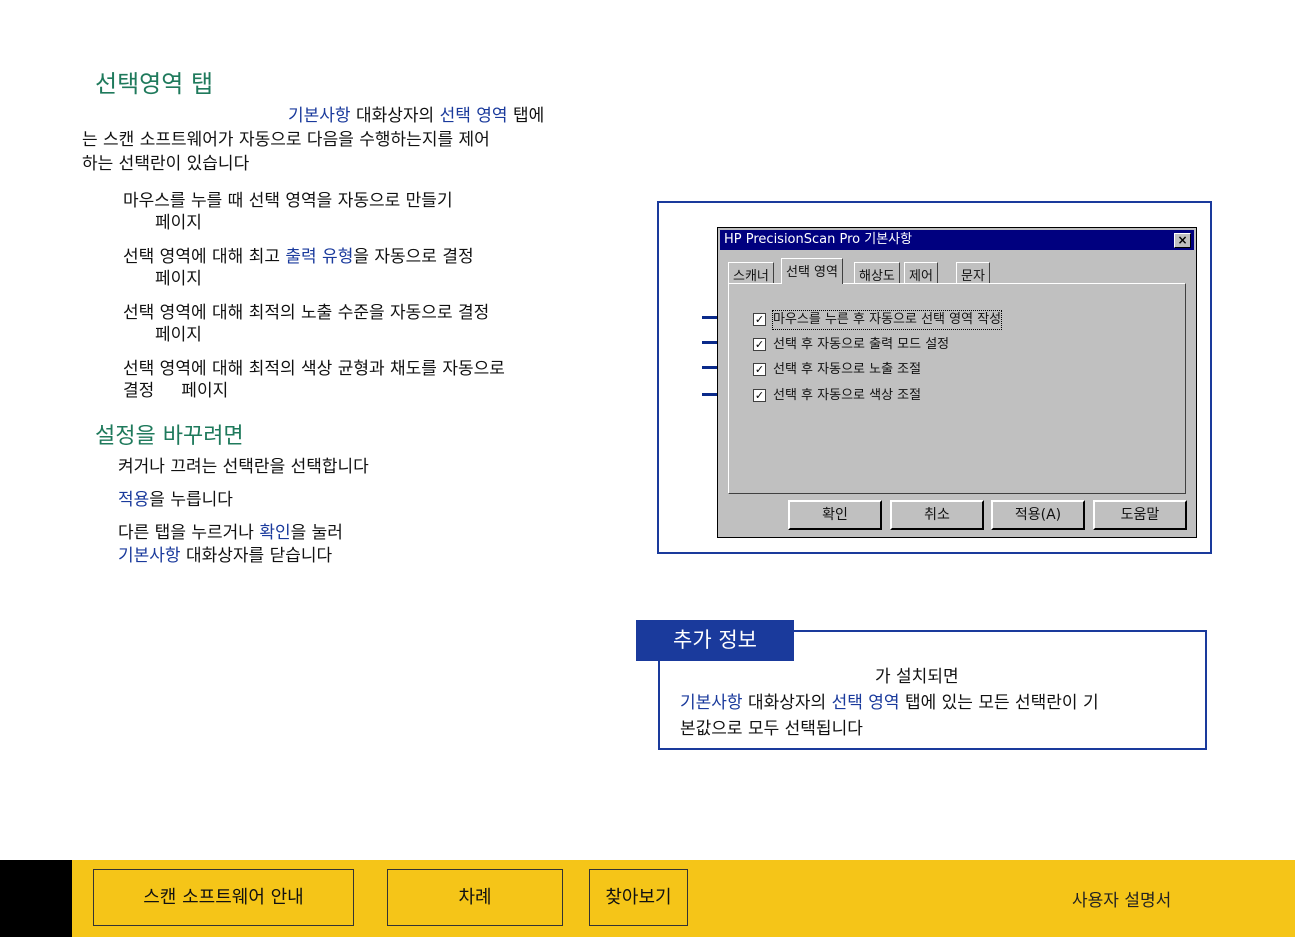 The image size is (1295, 937). Describe the element at coordinates (847, 370) in the screenshot. I see `option-label: 선택 후 자동으로 노출 조절` at that location.